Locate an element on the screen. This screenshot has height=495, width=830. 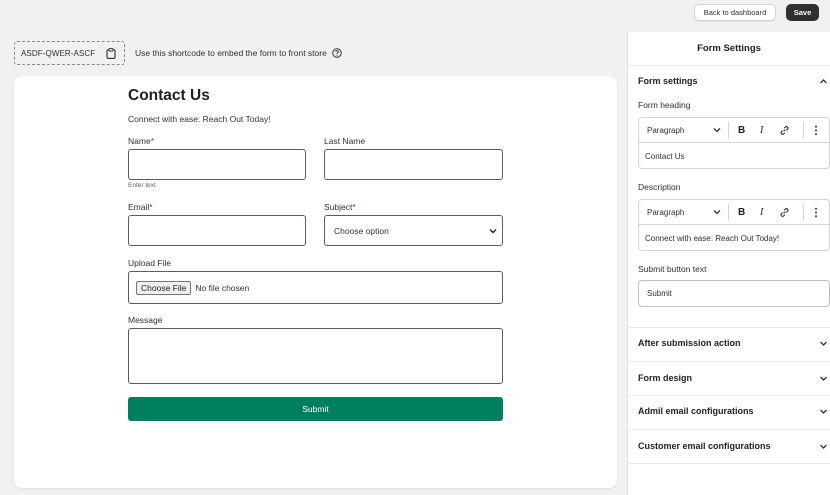
last-name-input is located at coordinates (413, 164).